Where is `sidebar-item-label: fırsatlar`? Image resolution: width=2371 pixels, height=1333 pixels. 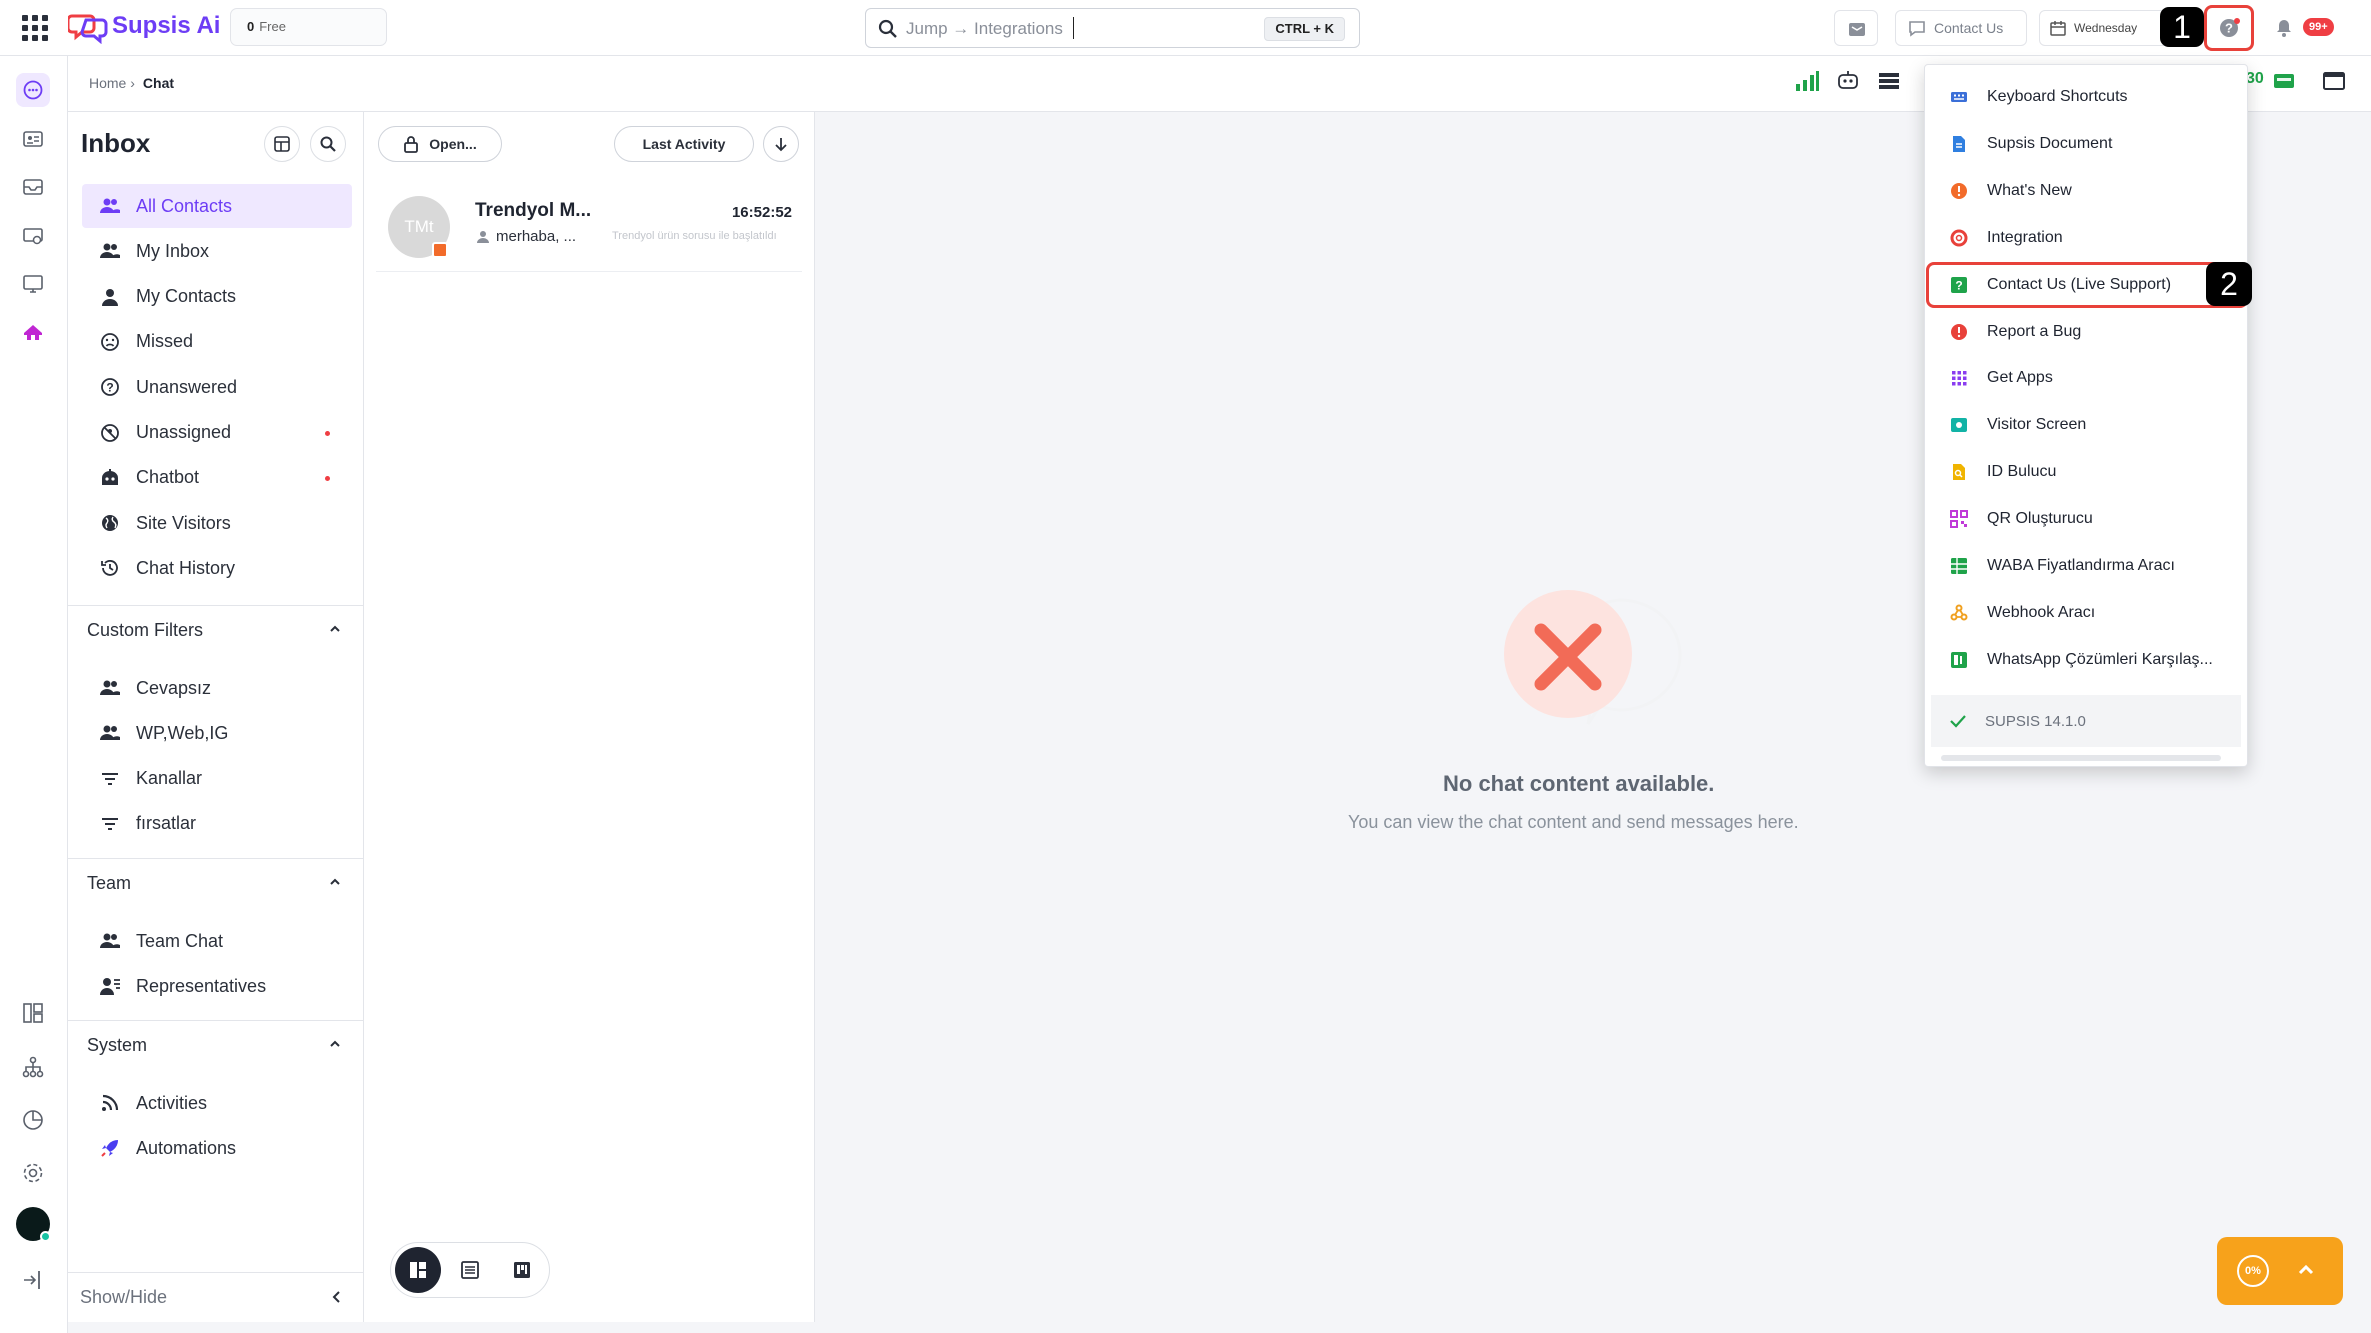 sidebar-item-label: fırsatlar is located at coordinates (166, 823).